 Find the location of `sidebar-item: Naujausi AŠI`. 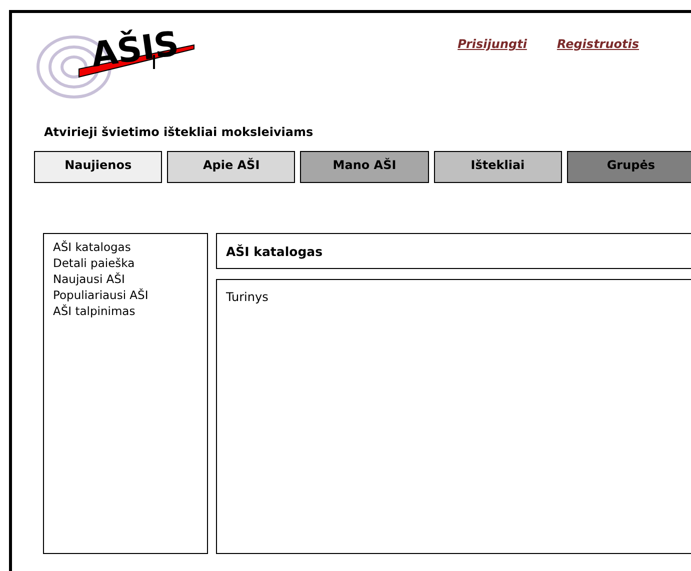

sidebar-item: Naujausi AŠI is located at coordinates (125, 279).